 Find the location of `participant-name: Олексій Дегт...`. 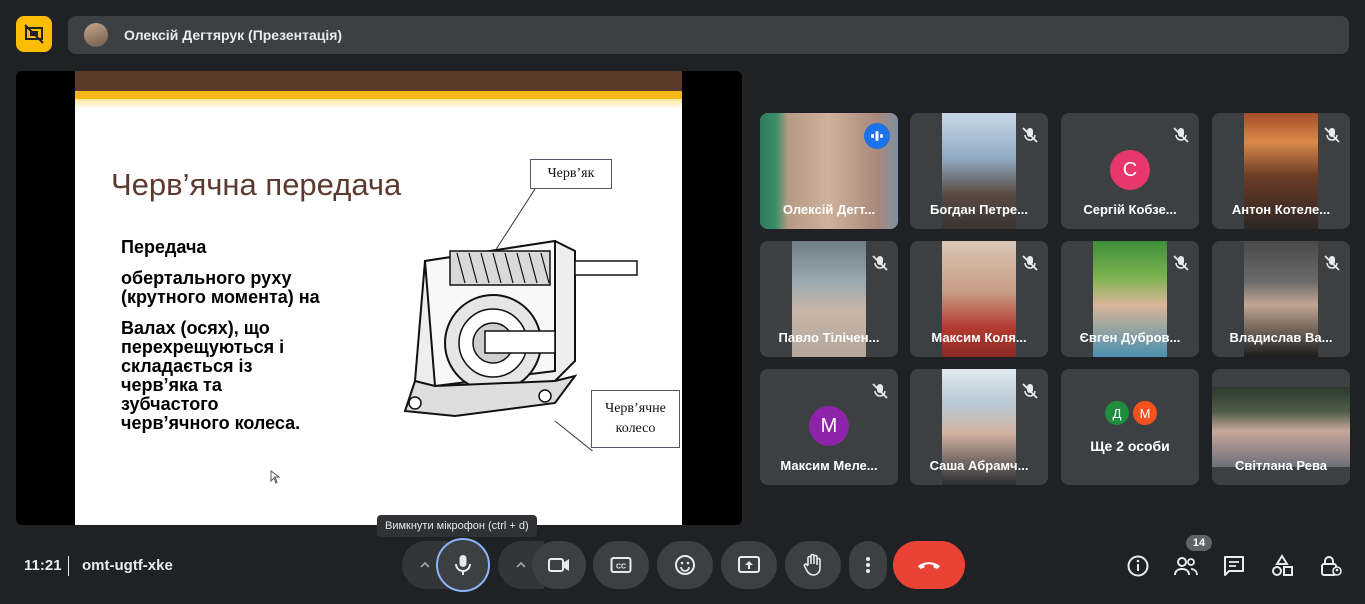

participant-name: Олексій Дегт... is located at coordinates (829, 209).